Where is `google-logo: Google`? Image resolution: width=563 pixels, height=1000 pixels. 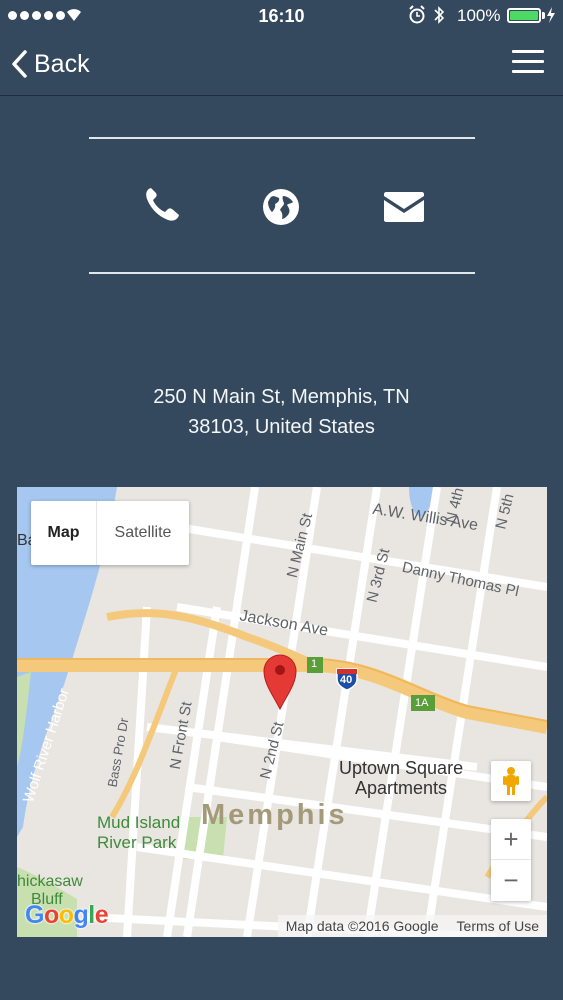 google-logo: Google is located at coordinates (67, 915).